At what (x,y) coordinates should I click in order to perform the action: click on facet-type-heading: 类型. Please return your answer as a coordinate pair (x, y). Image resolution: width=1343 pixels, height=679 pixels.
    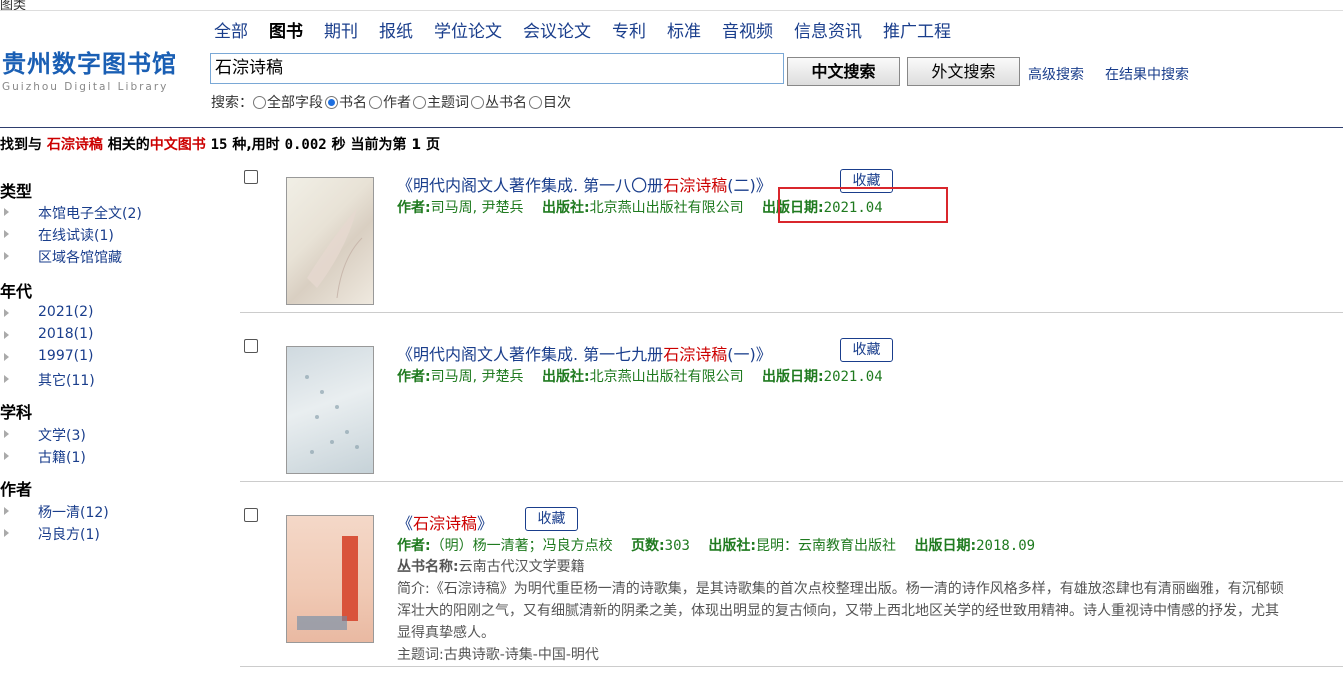
    Looking at the image, I should click on (16, 191).